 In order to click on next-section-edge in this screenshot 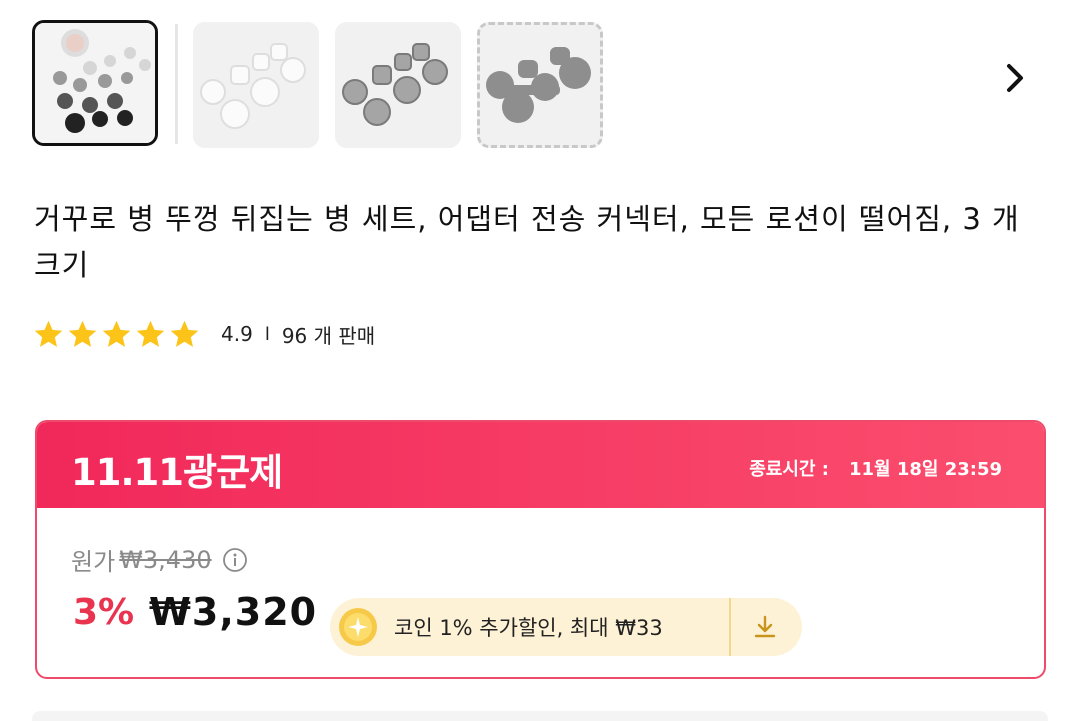, I will do `click(540, 716)`.